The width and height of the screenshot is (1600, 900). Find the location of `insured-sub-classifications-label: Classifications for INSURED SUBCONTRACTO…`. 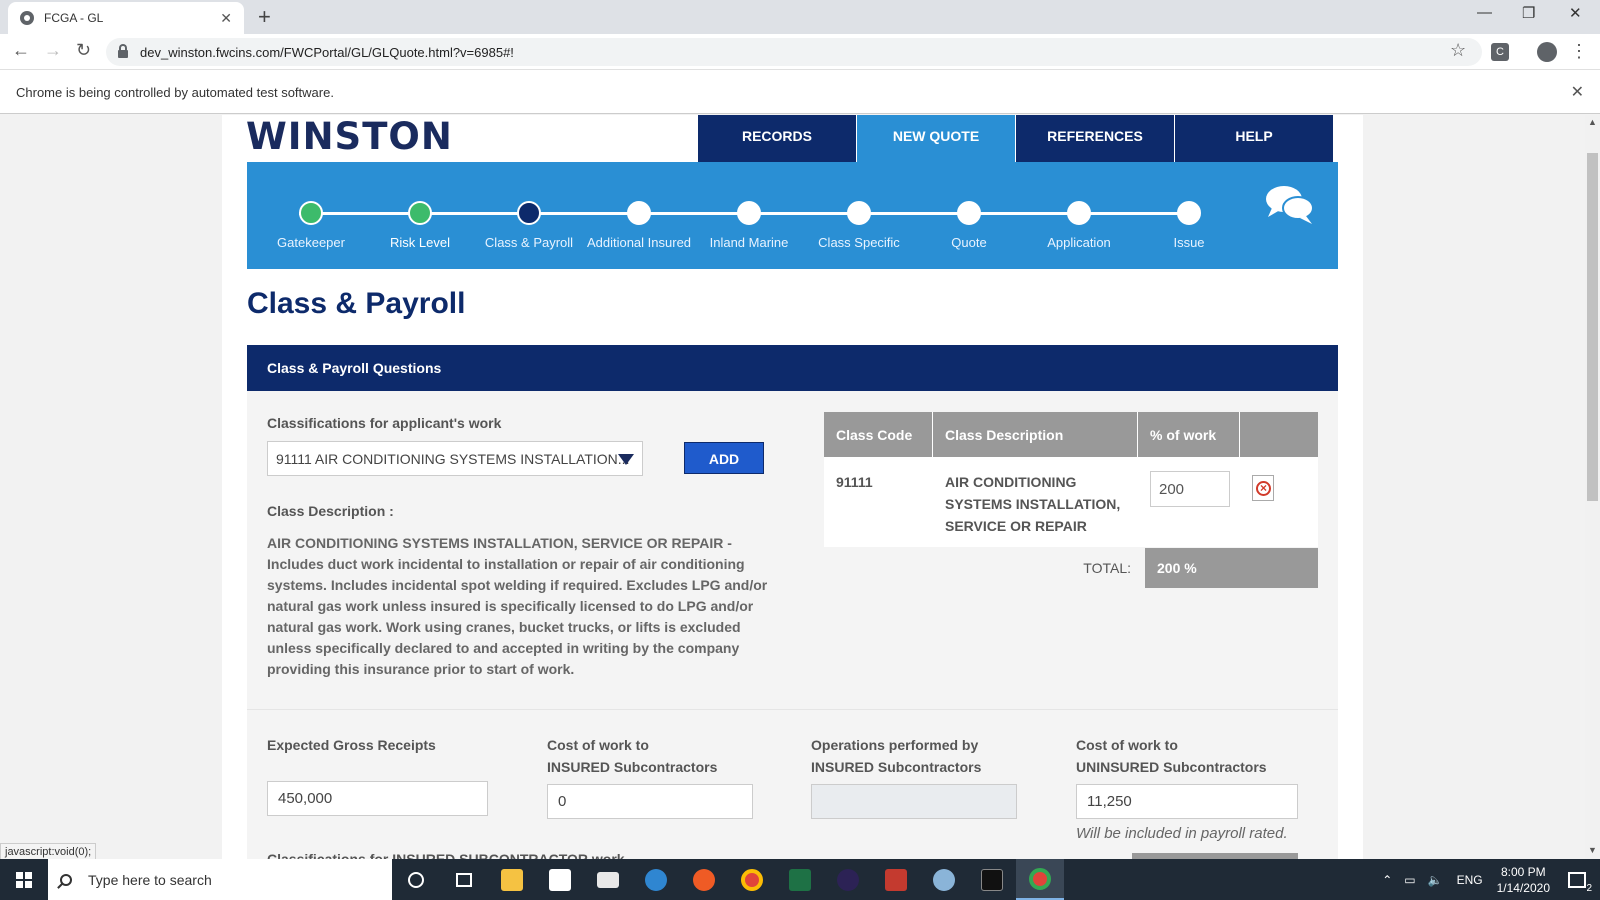

insured-sub-classifications-label: Classifications for INSURED SUBCONTRACTO… is located at coordinates (446, 855).